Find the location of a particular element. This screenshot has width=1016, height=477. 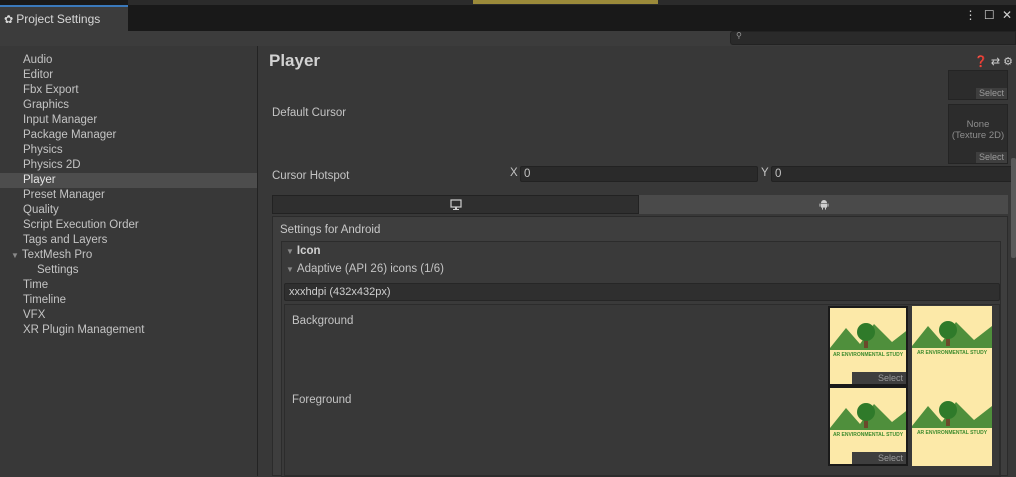

sidebar-item-audio: Audio is located at coordinates (128, 60).